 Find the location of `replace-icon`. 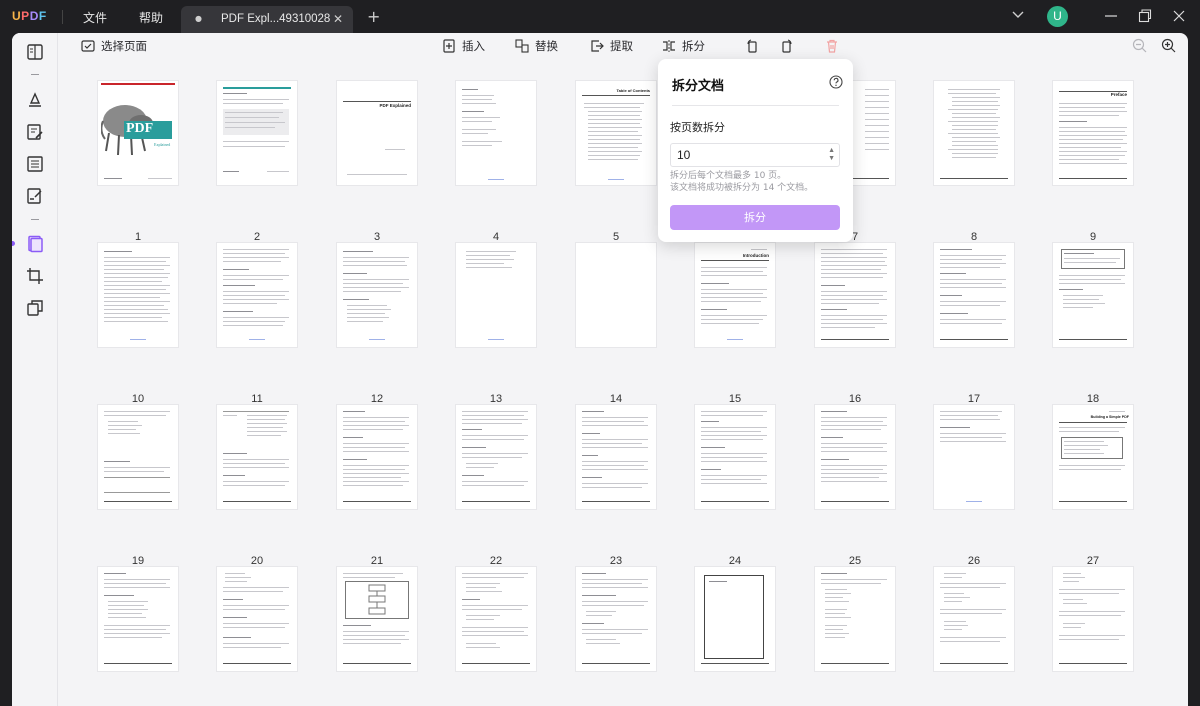

replace-icon is located at coordinates (522, 46).